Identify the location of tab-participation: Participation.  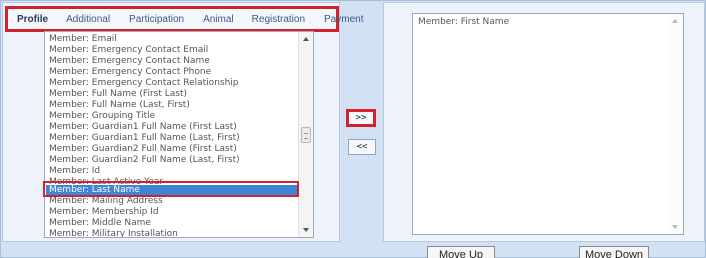
(156, 19).